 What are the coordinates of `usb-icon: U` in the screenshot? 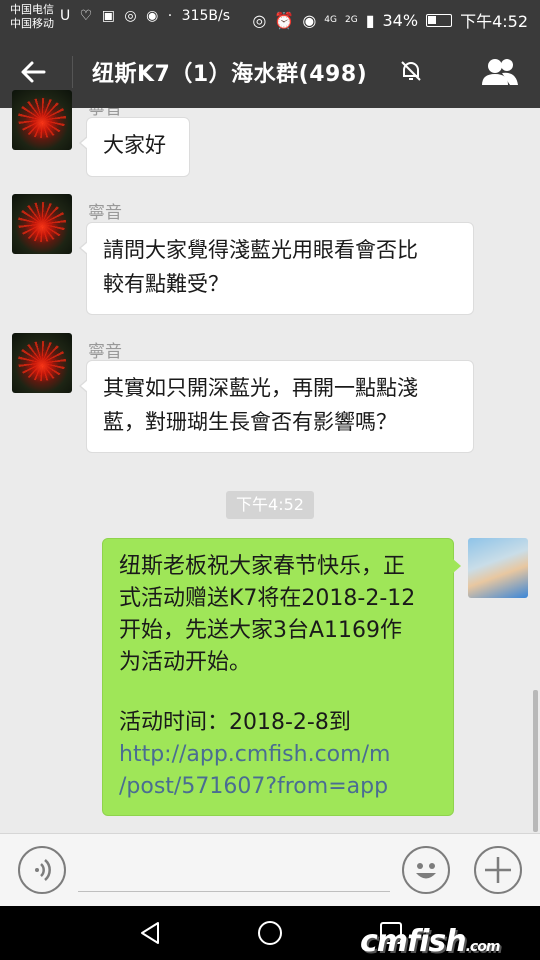 It's located at (65, 16).